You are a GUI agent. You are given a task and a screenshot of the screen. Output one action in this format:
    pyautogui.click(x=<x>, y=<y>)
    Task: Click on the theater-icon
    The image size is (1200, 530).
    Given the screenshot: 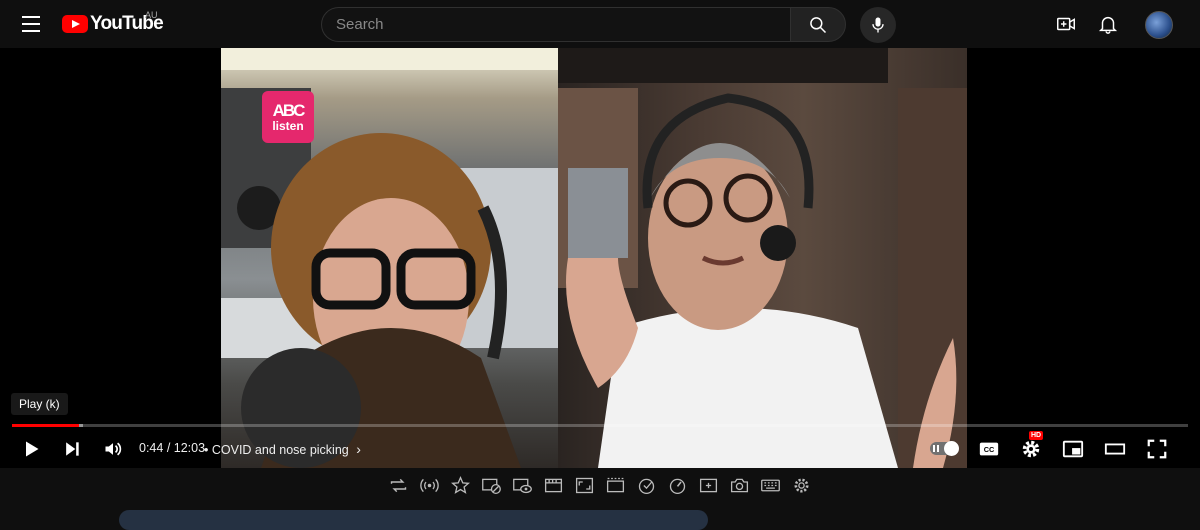 What is the action you would take?
    pyautogui.click(x=1115, y=449)
    